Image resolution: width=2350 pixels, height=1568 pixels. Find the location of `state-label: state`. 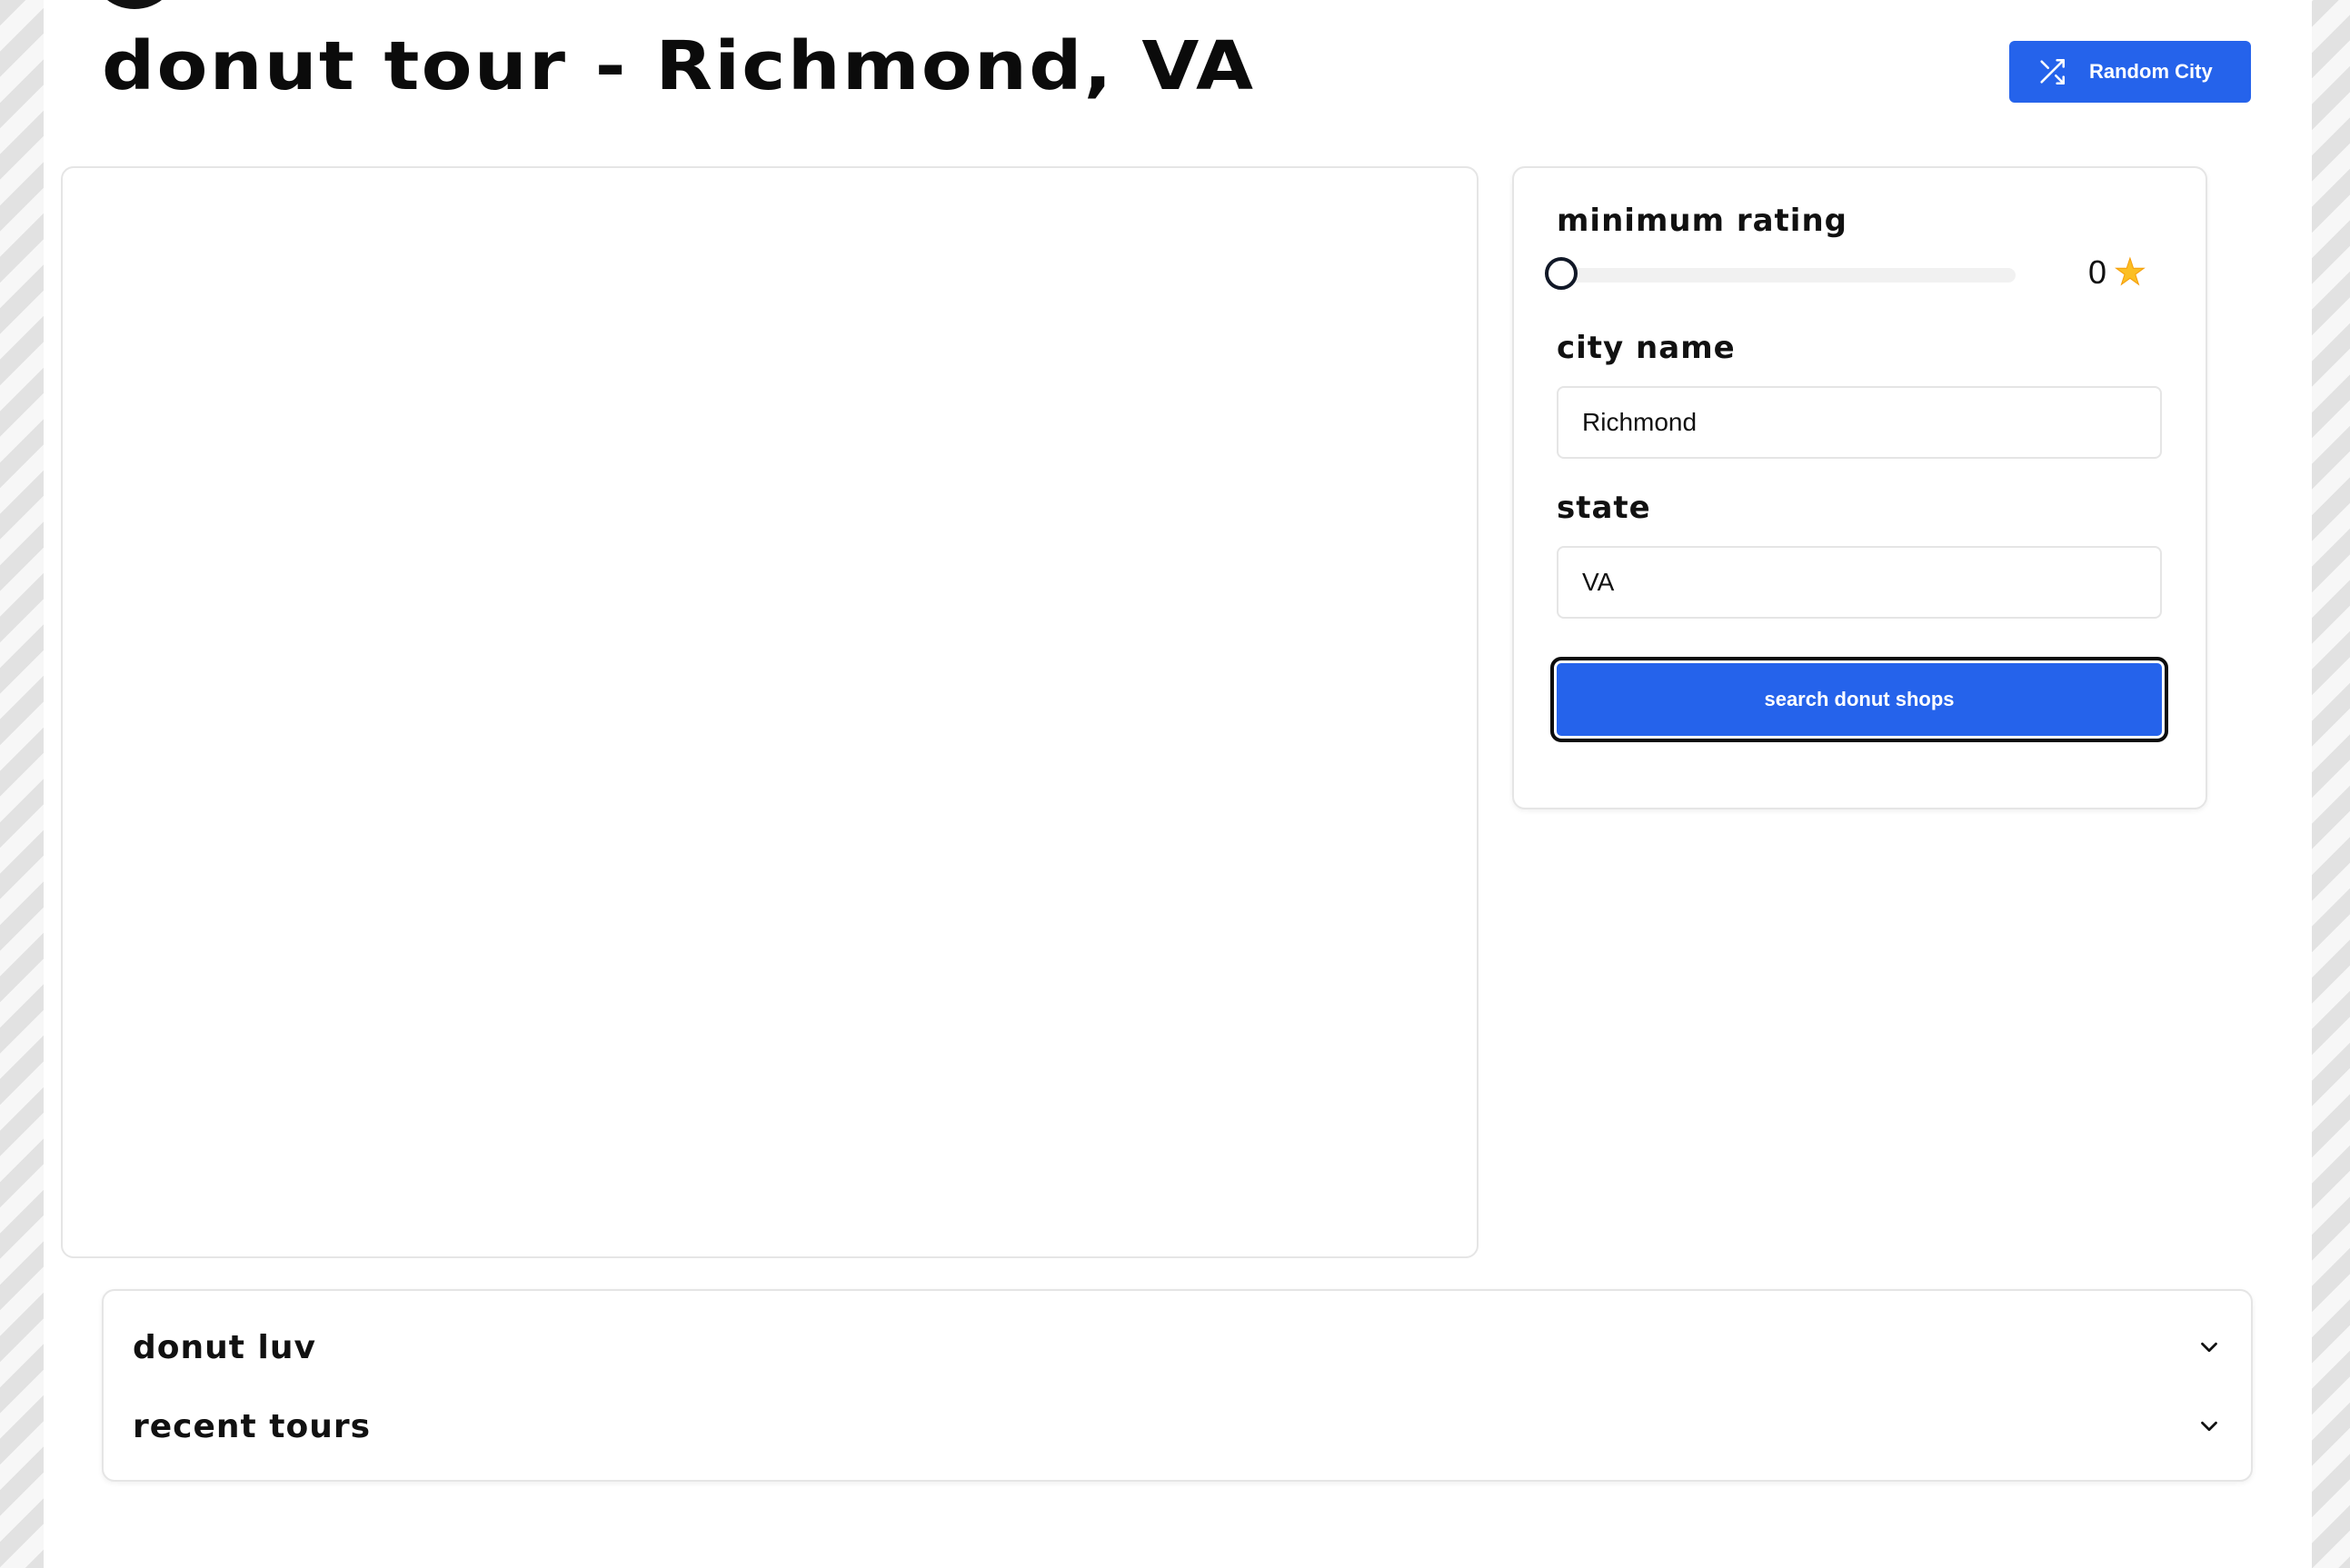

state-label: state is located at coordinates (1604, 508).